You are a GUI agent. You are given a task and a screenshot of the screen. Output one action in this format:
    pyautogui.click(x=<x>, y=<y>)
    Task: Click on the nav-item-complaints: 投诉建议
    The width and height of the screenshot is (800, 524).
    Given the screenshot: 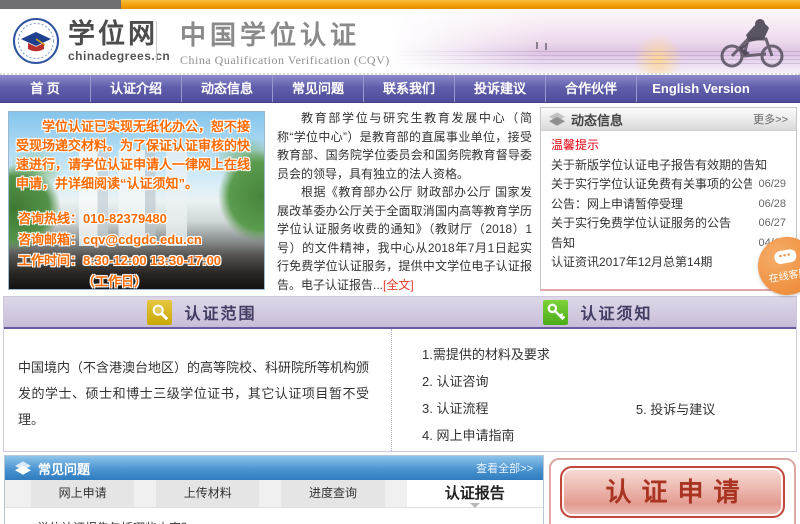 What is the action you would take?
    pyautogui.click(x=499, y=88)
    